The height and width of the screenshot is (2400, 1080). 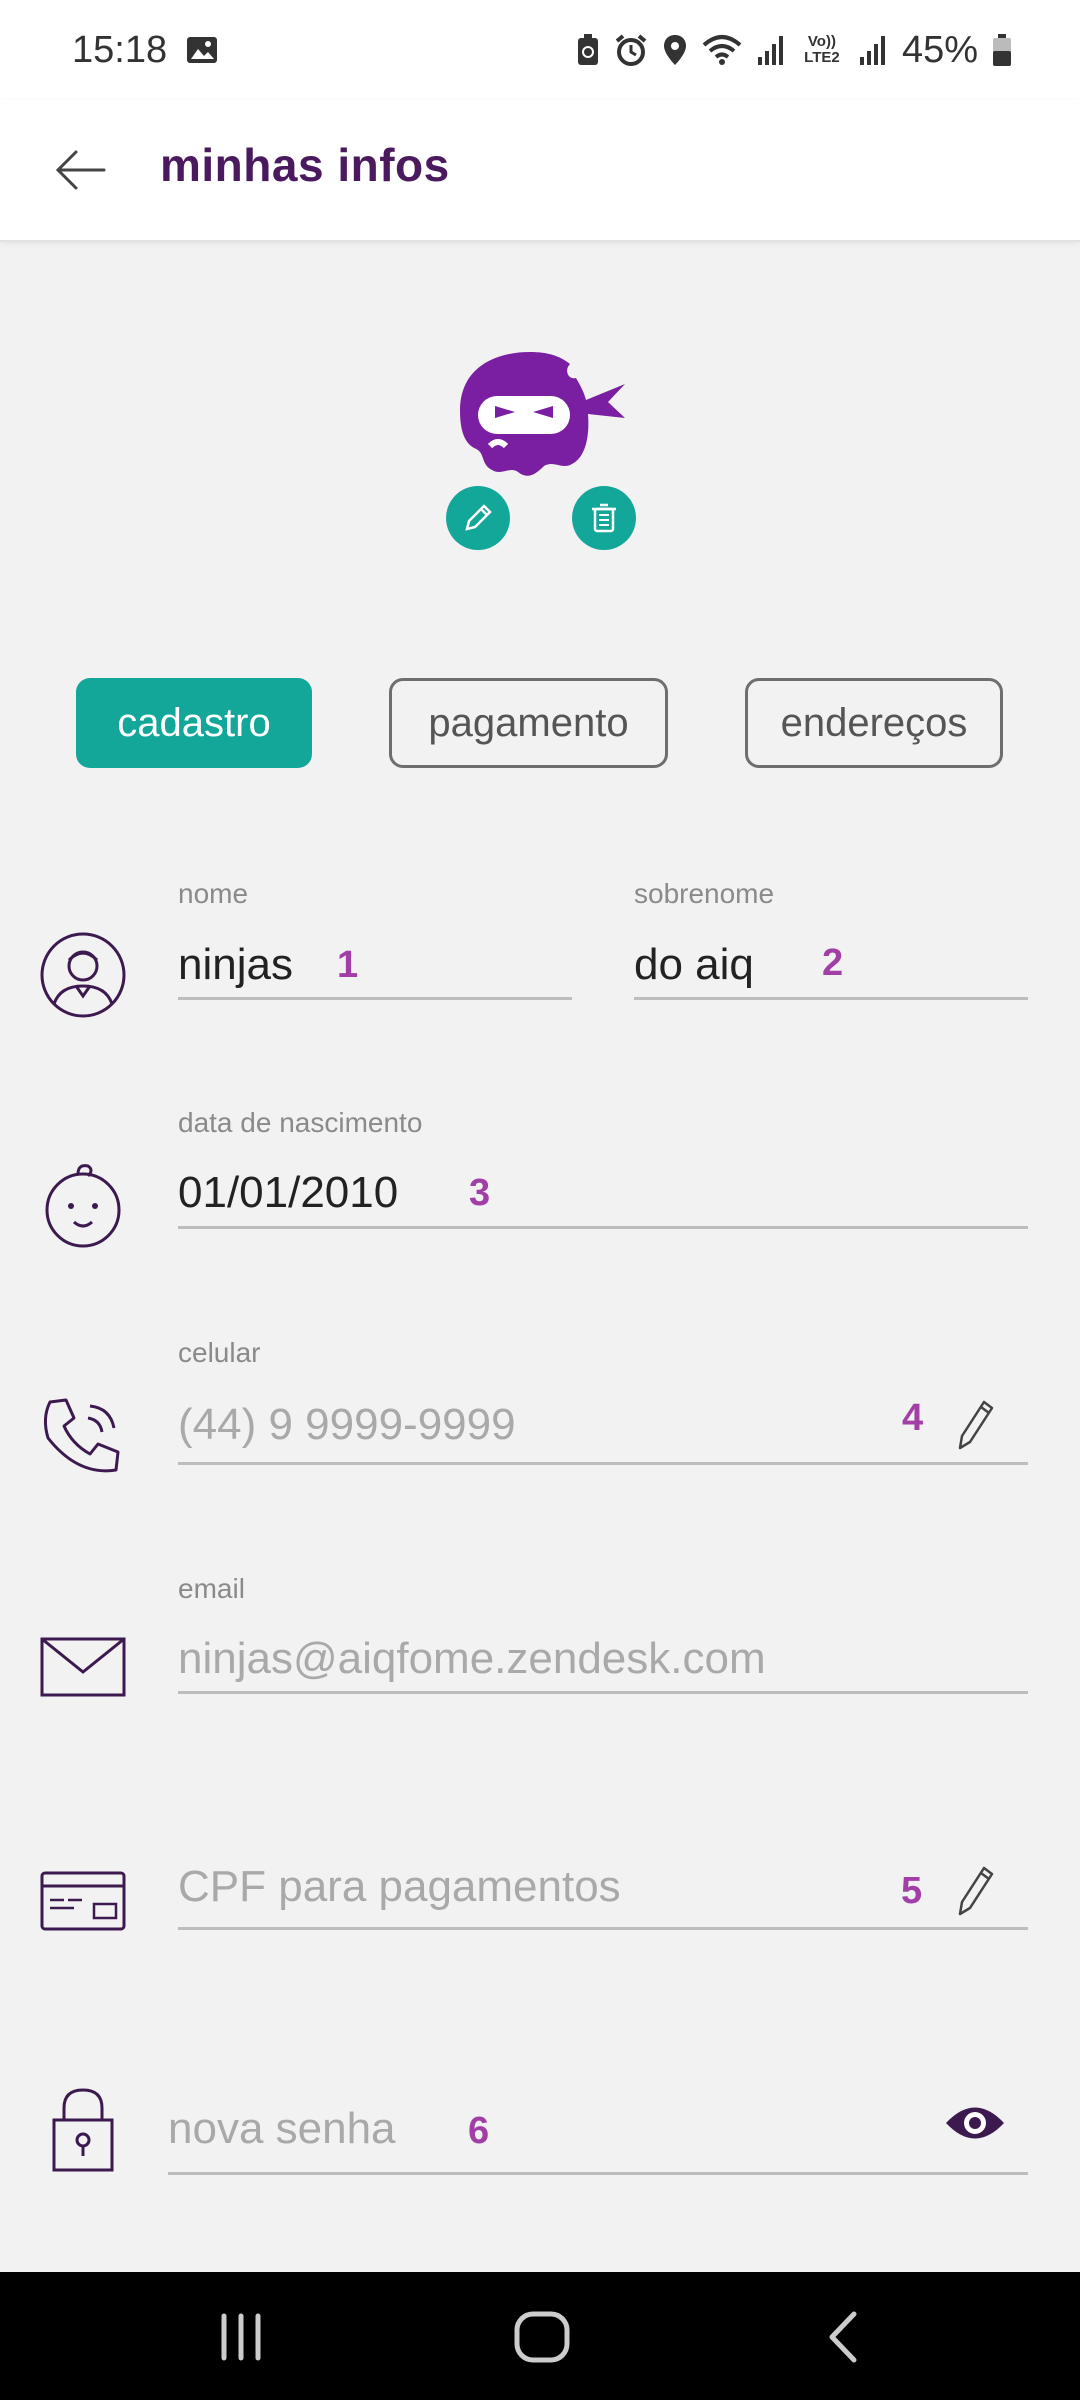 What do you see at coordinates (1002, 50) in the screenshot?
I see `battery-icon` at bounding box center [1002, 50].